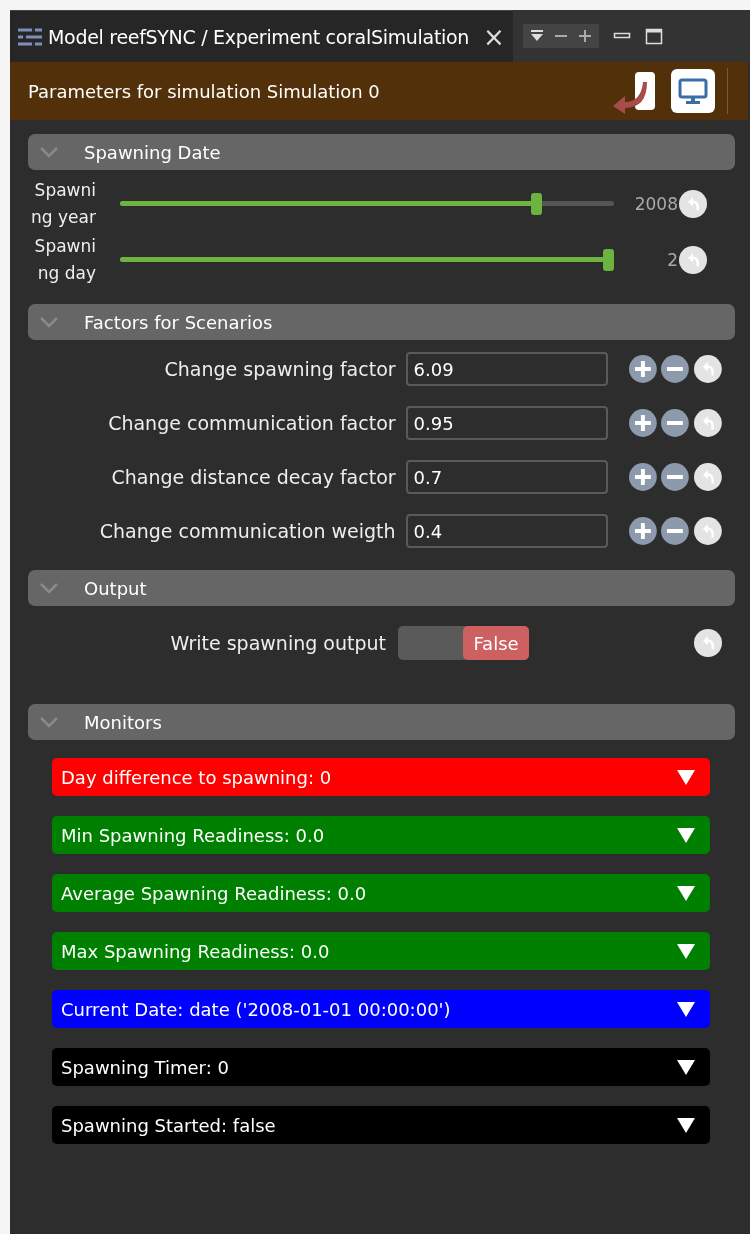 This screenshot has height=1234, width=750. What do you see at coordinates (381, 777) in the screenshot?
I see `monitor-bar: Day difference to spawning: 0` at bounding box center [381, 777].